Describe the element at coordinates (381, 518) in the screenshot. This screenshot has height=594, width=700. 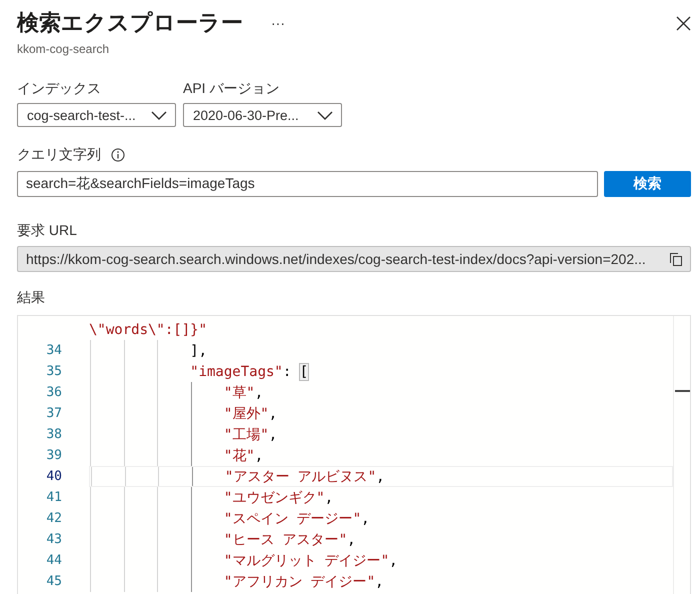
I see `code-line: "スペイン デージー",` at that location.